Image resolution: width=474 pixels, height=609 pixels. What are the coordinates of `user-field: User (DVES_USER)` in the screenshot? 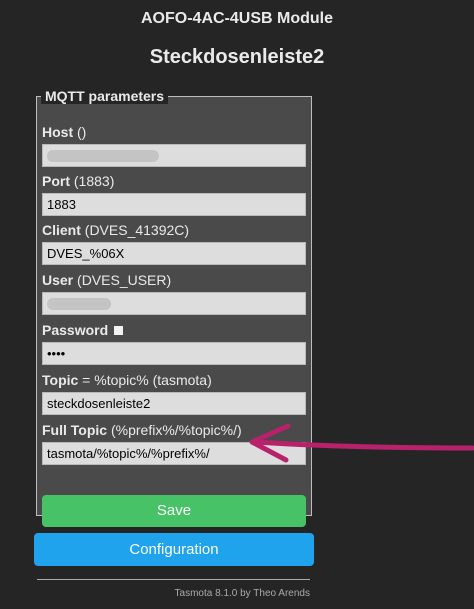 It's located at (174, 293).